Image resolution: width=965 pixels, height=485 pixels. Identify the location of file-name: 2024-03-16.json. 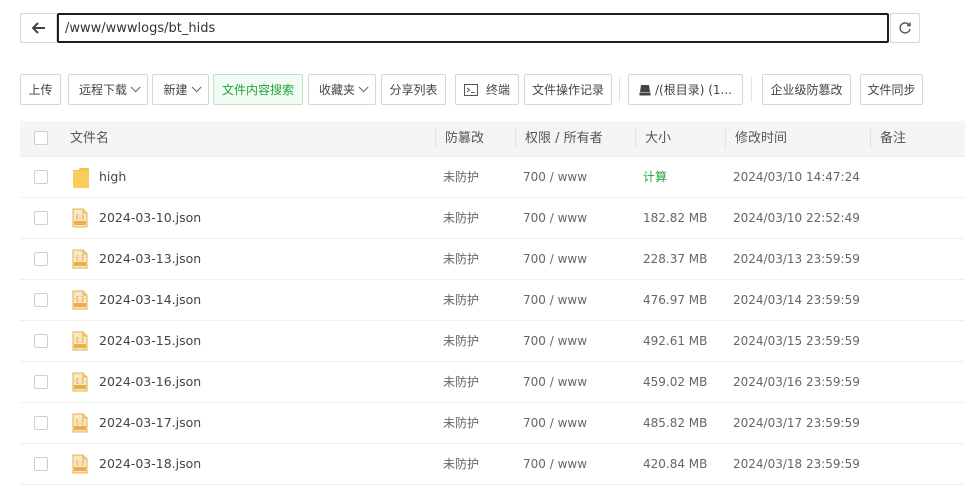
(150, 382).